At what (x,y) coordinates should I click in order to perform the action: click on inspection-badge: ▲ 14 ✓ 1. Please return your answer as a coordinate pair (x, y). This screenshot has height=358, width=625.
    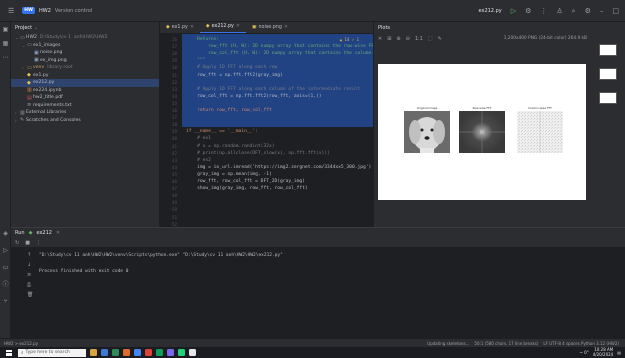
    Looking at the image, I should click on (349, 39).